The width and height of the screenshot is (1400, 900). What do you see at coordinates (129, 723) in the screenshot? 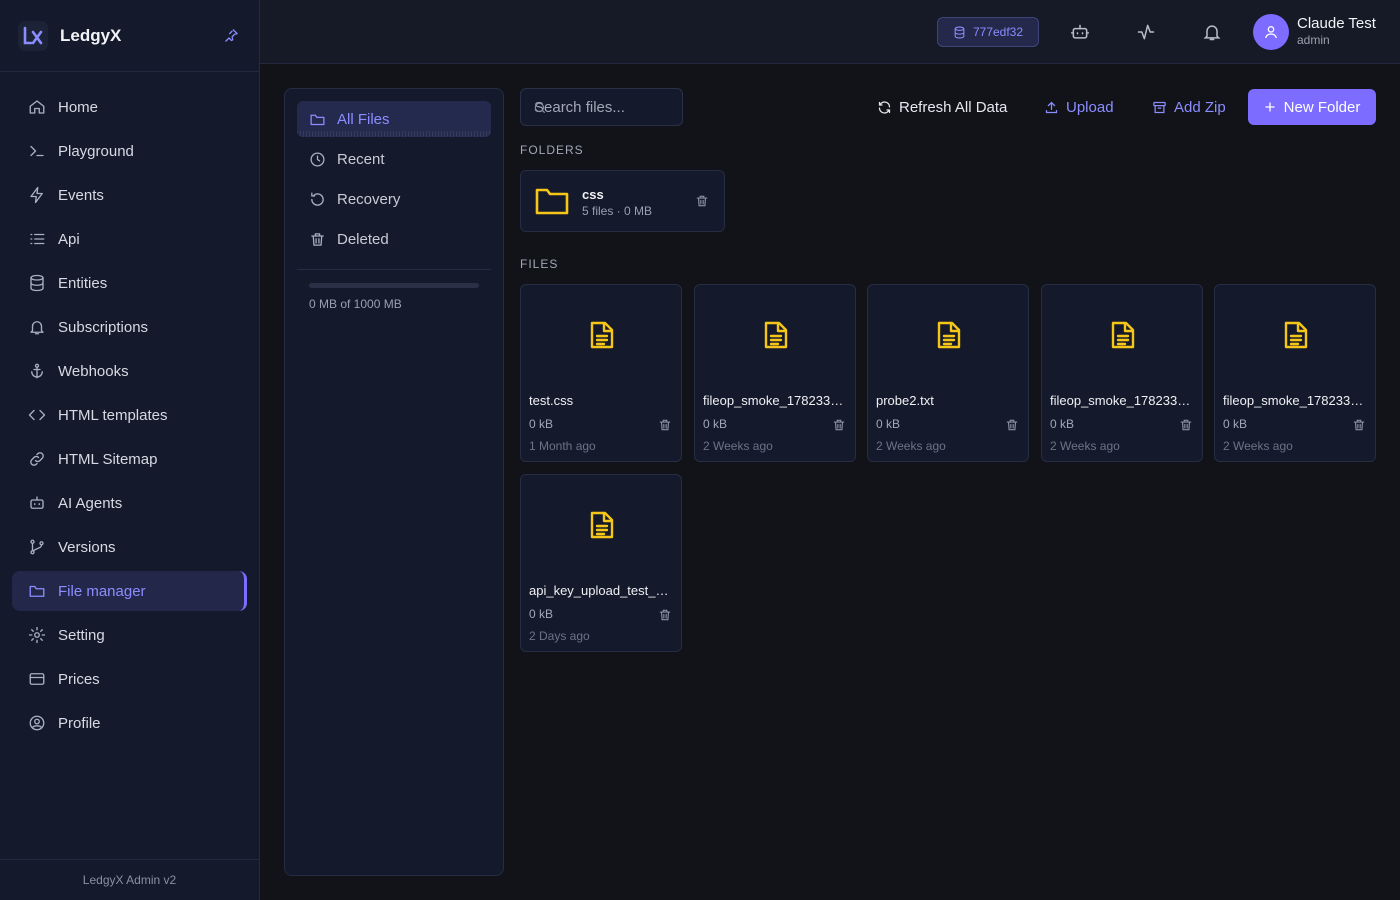
I see `sidebar-item-profile: Profile` at bounding box center [129, 723].